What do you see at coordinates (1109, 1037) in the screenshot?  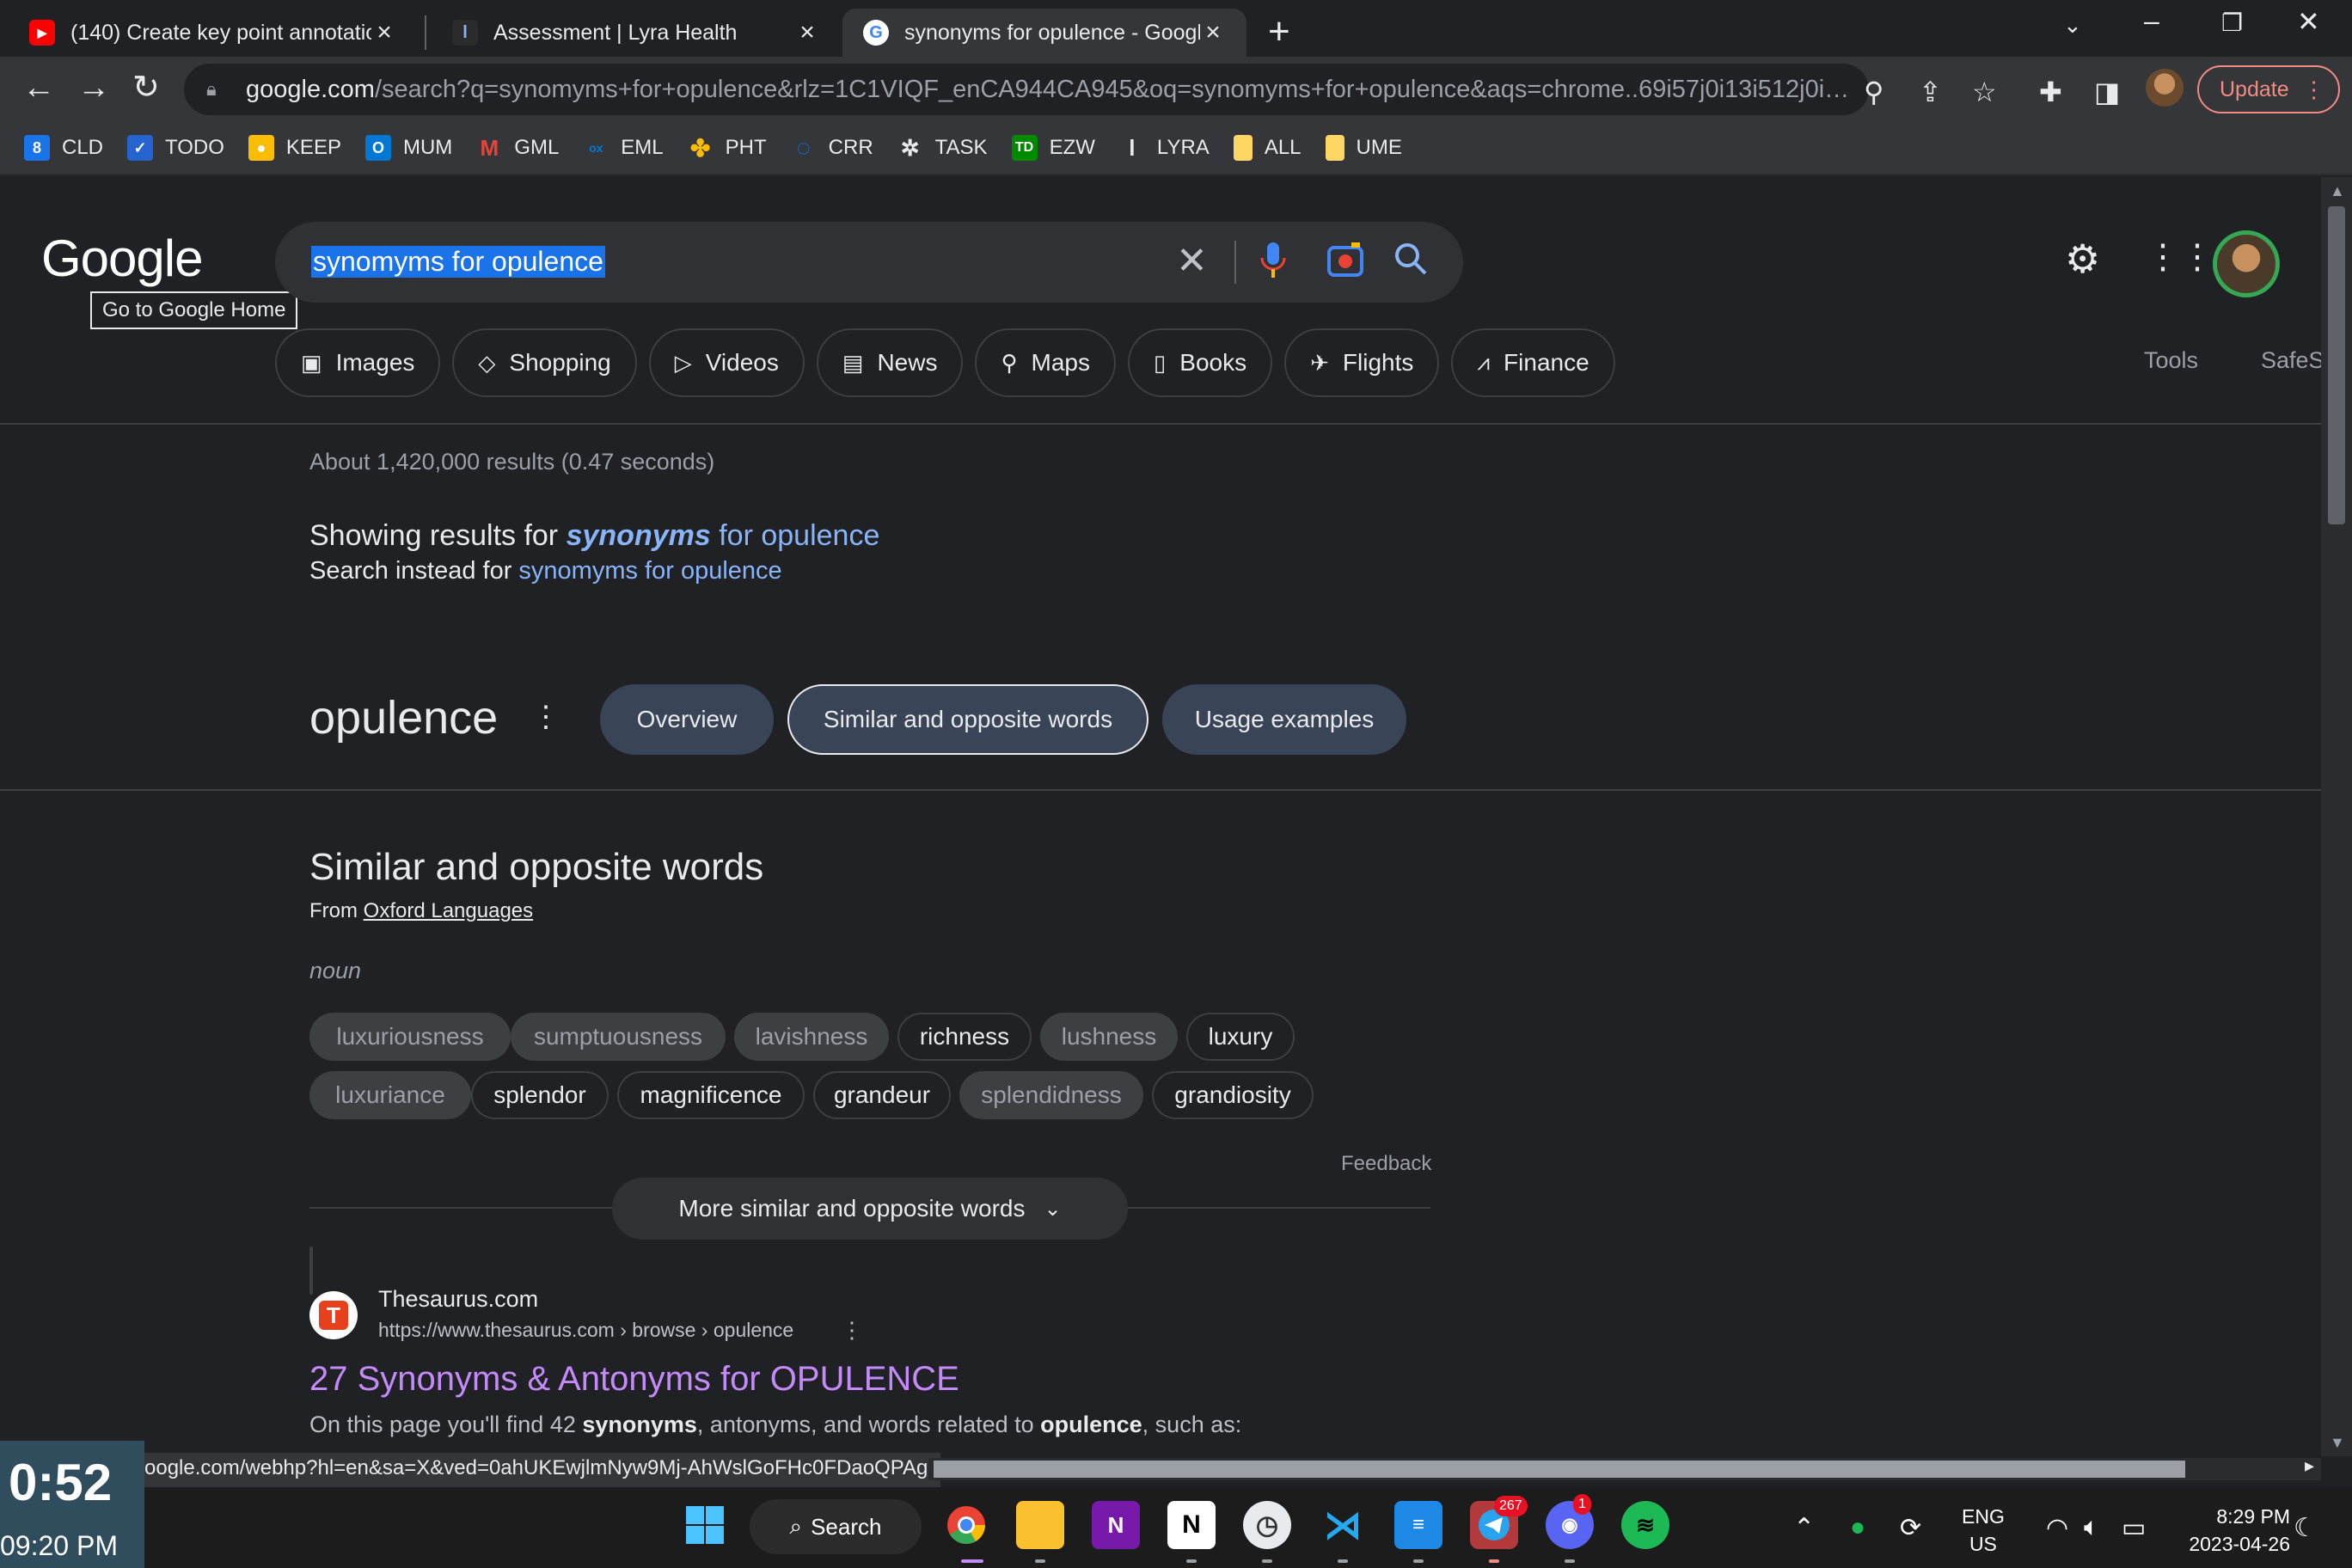 I see `synonym-chip: lushness` at bounding box center [1109, 1037].